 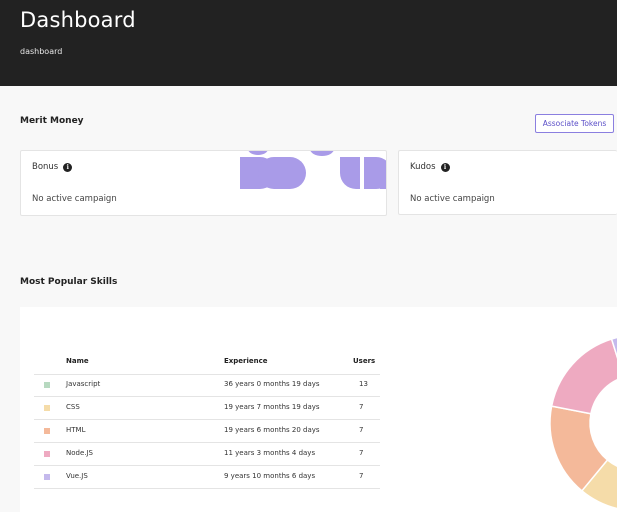 I want to click on skill-name: Vue.JS, so click(x=77, y=476).